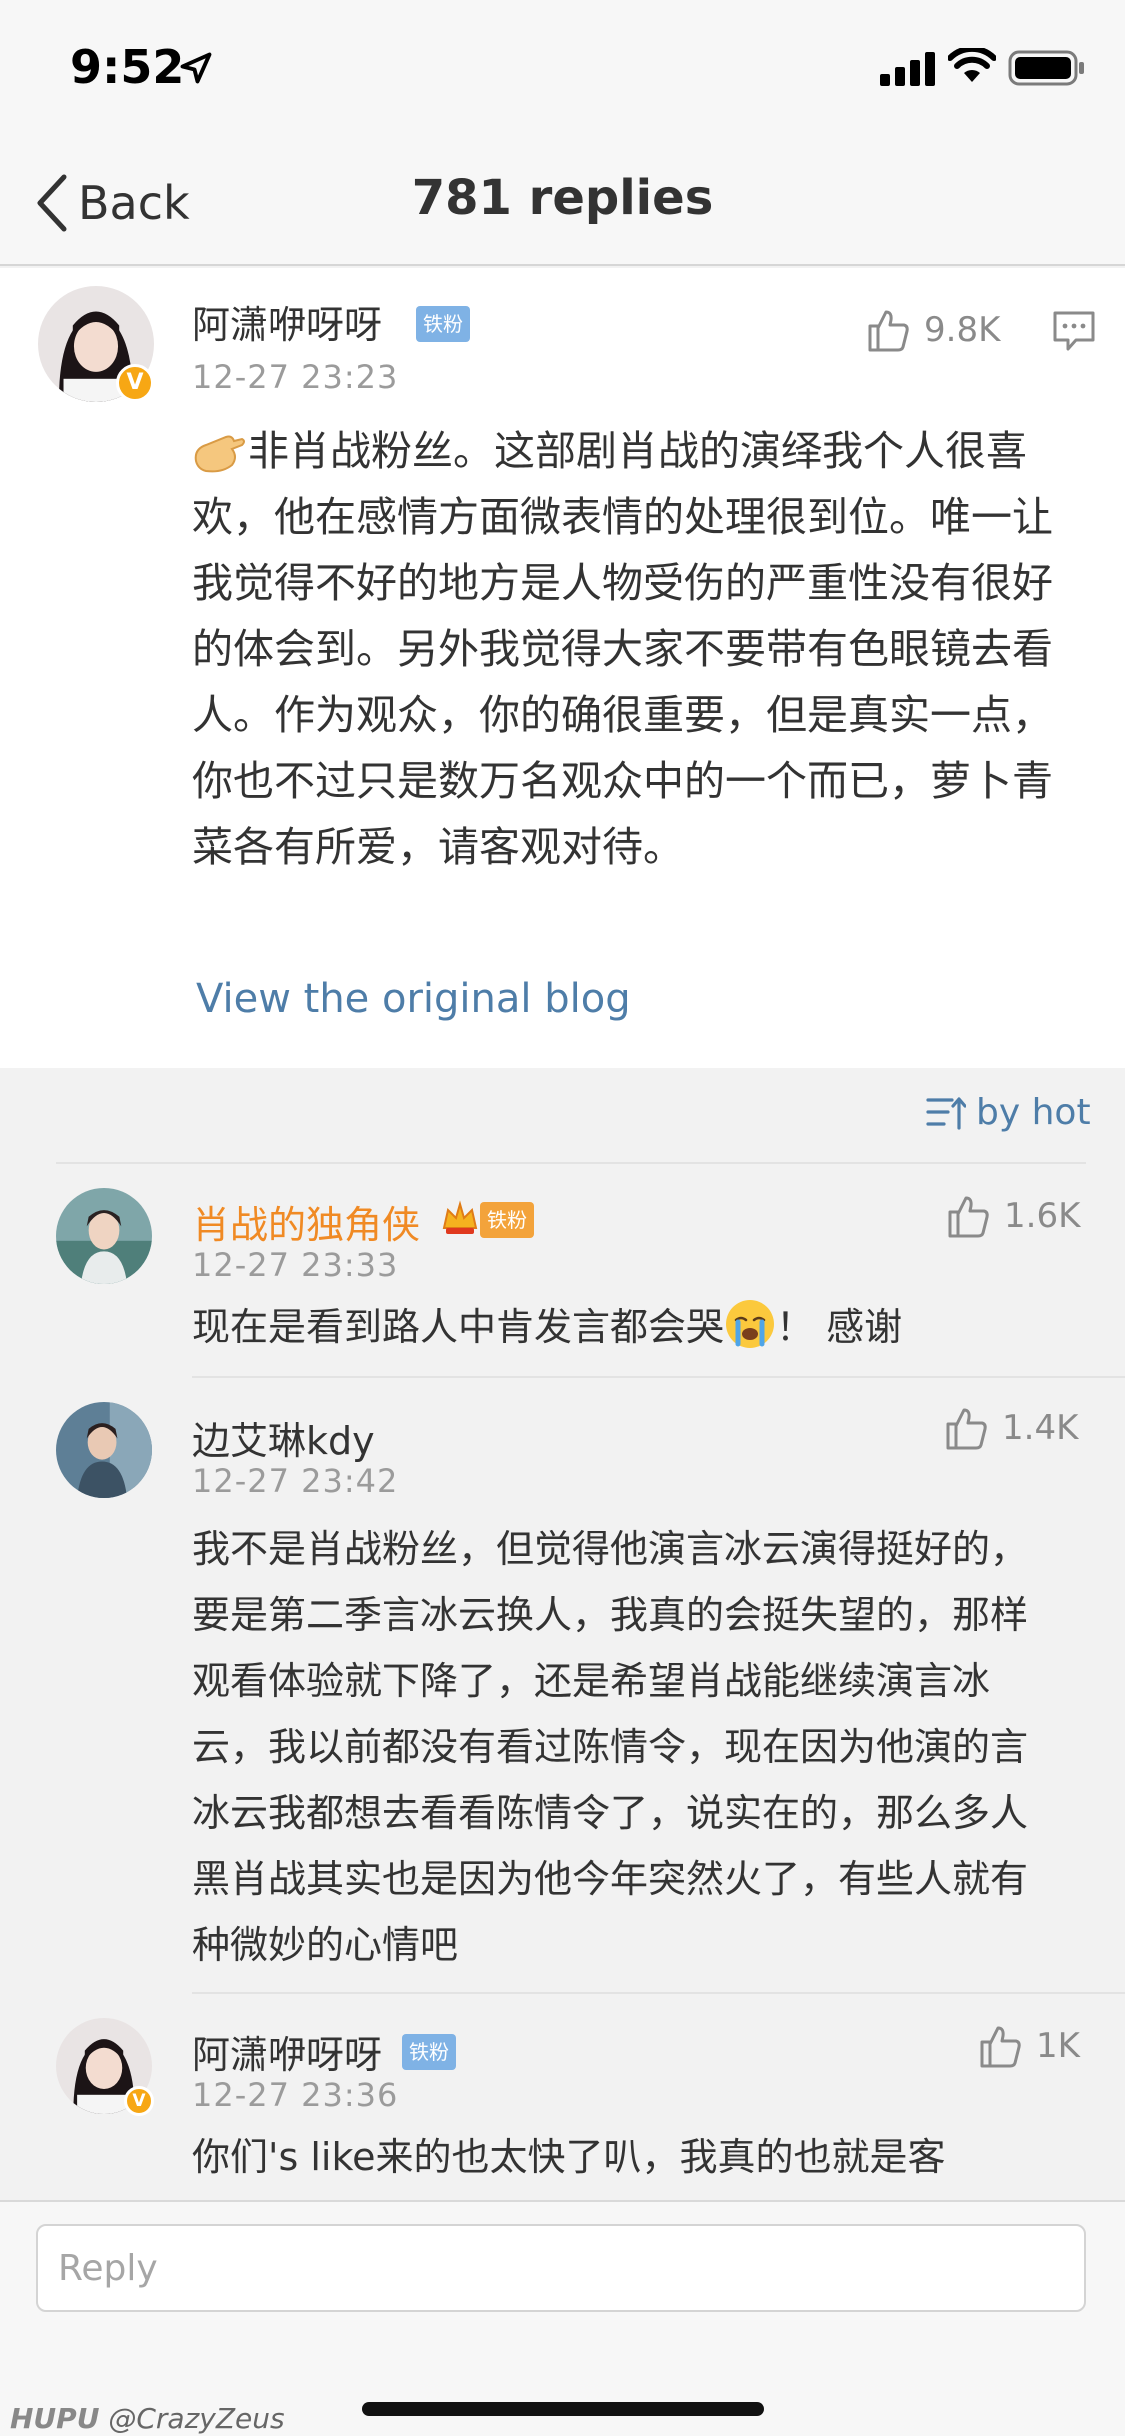 Image resolution: width=1125 pixels, height=2436 pixels. Describe the element at coordinates (295, 1481) in the screenshot. I see `comment-timestamp: 12-27 23:42` at that location.